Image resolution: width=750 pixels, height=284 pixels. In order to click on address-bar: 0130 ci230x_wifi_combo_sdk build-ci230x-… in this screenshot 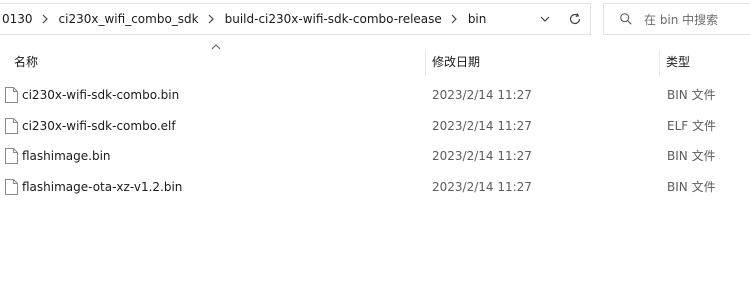, I will do `click(295, 19)`.